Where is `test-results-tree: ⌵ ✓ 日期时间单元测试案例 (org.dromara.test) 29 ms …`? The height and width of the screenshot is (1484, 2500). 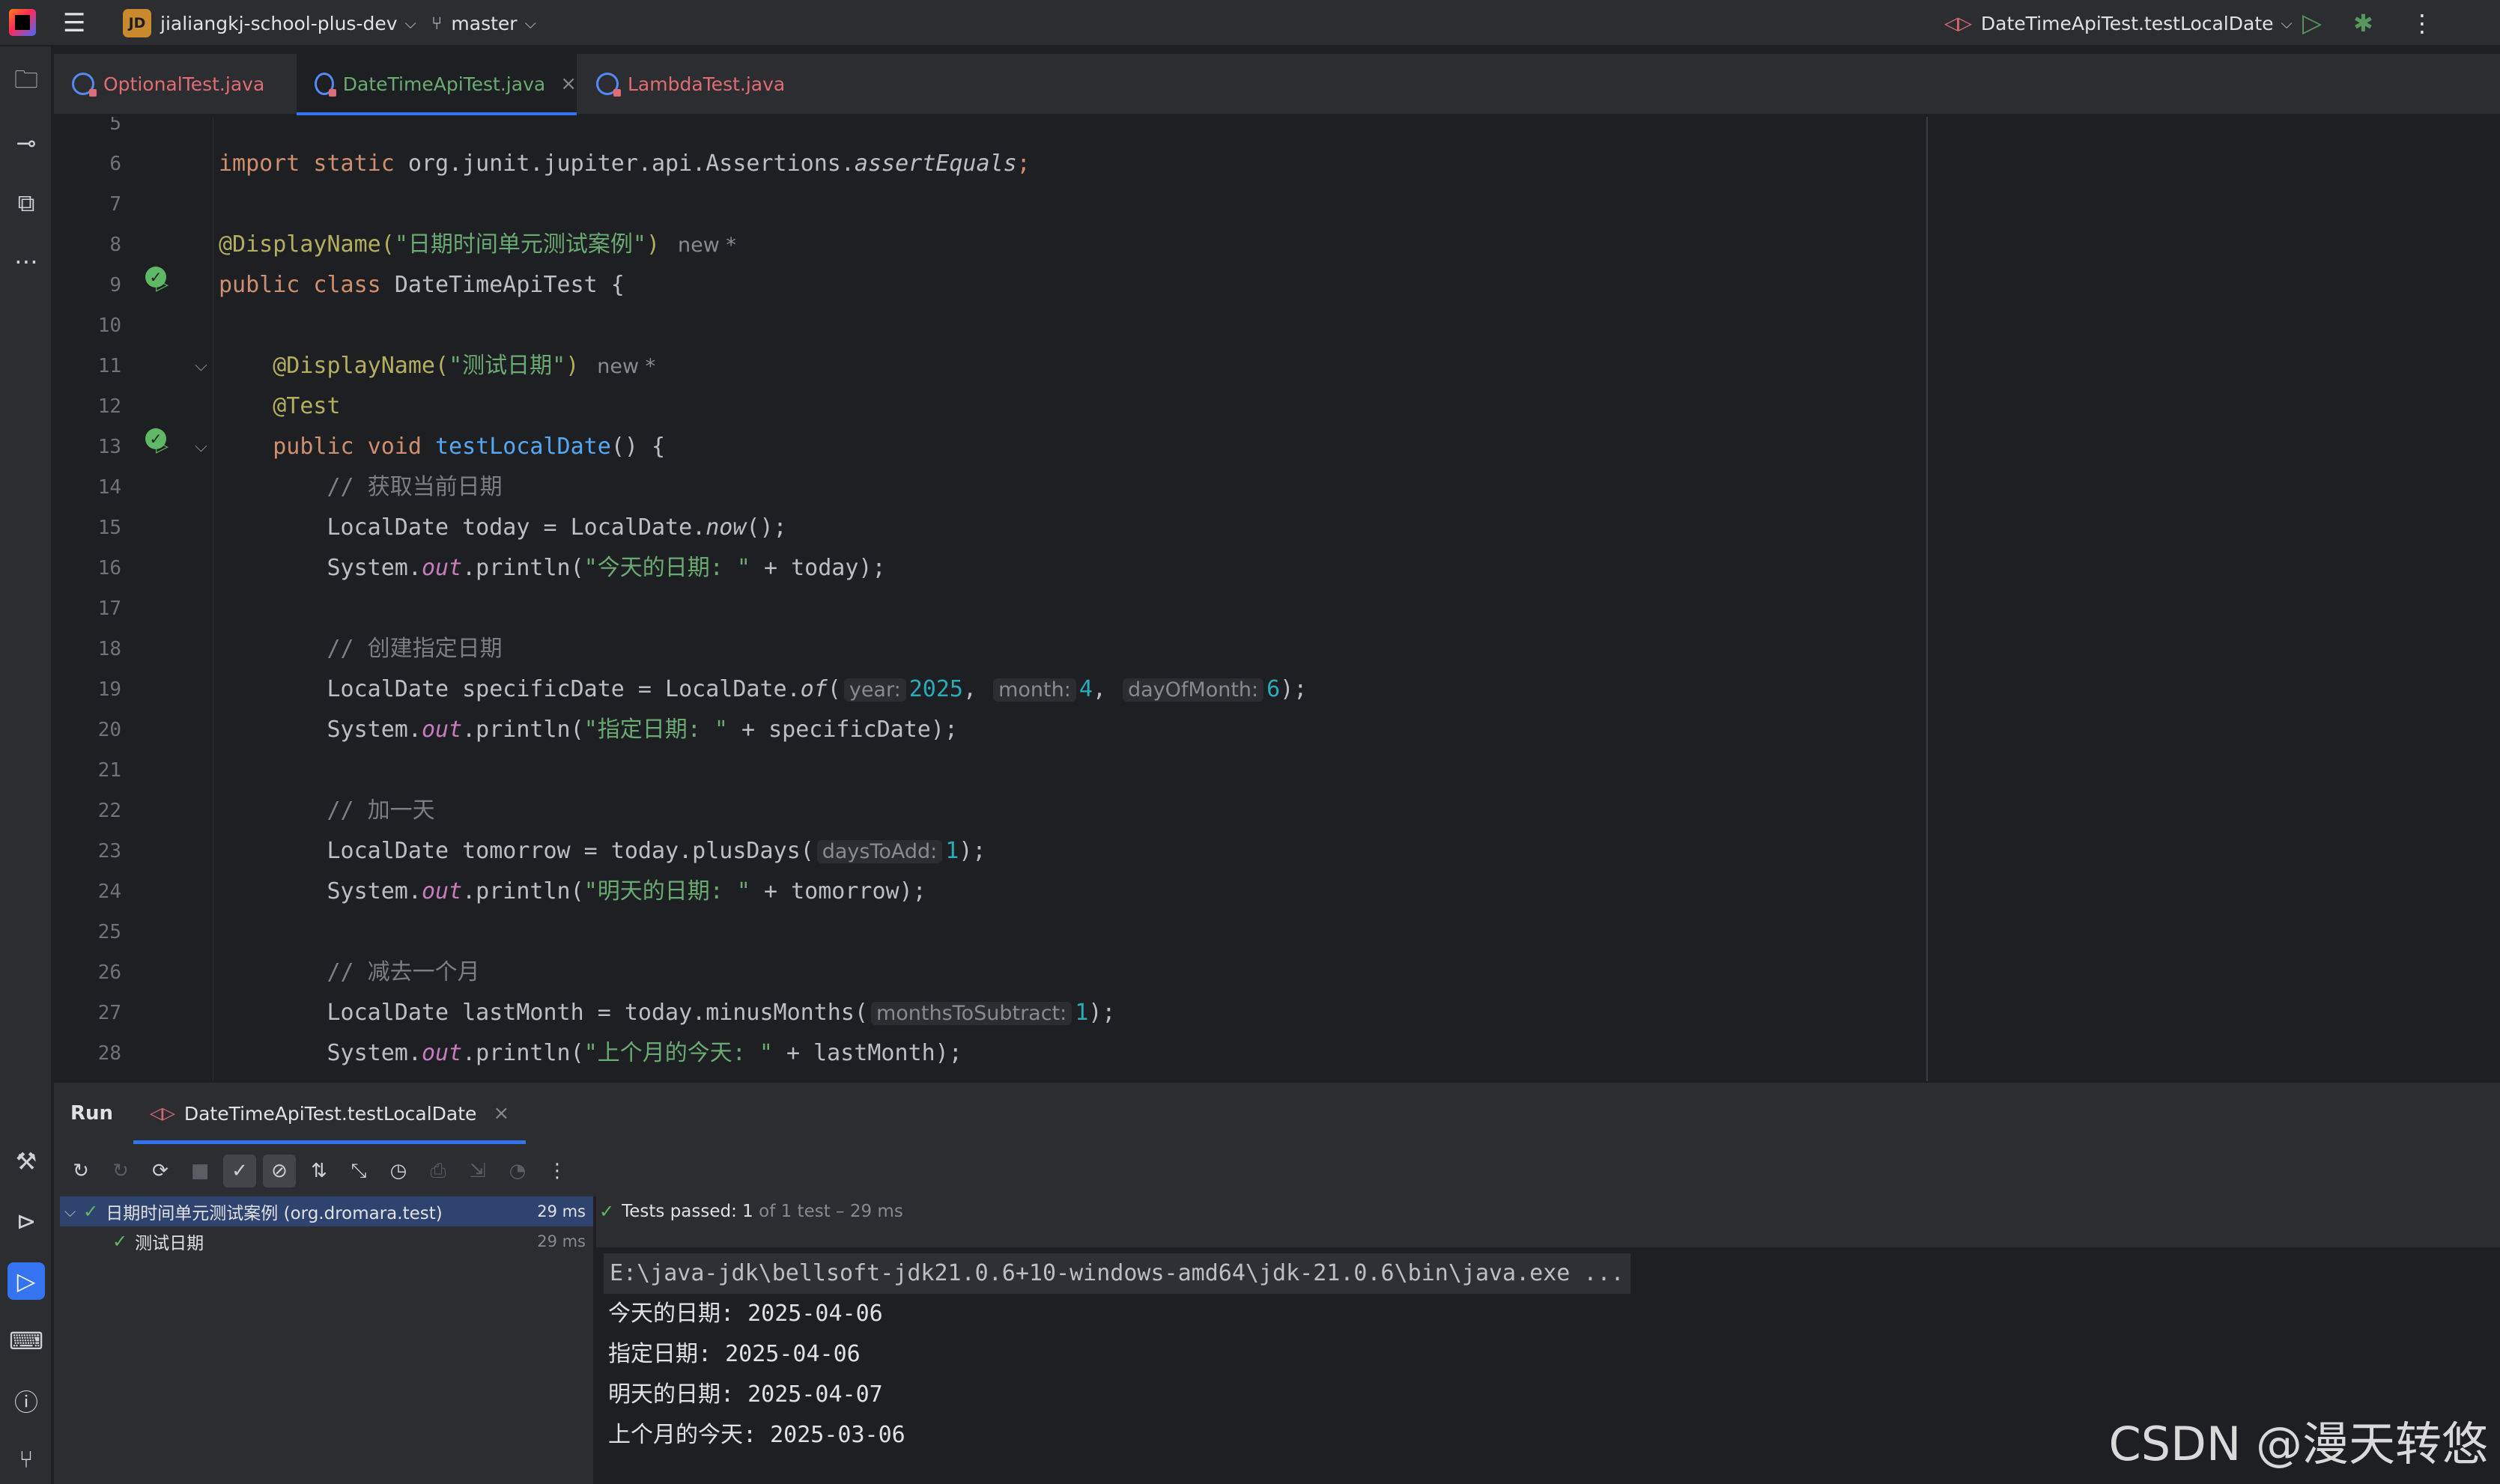 test-results-tree: ⌵ ✓ 日期时间单元测试案例 (org.dromara.test) 29 ms … is located at coordinates (326, 1340).